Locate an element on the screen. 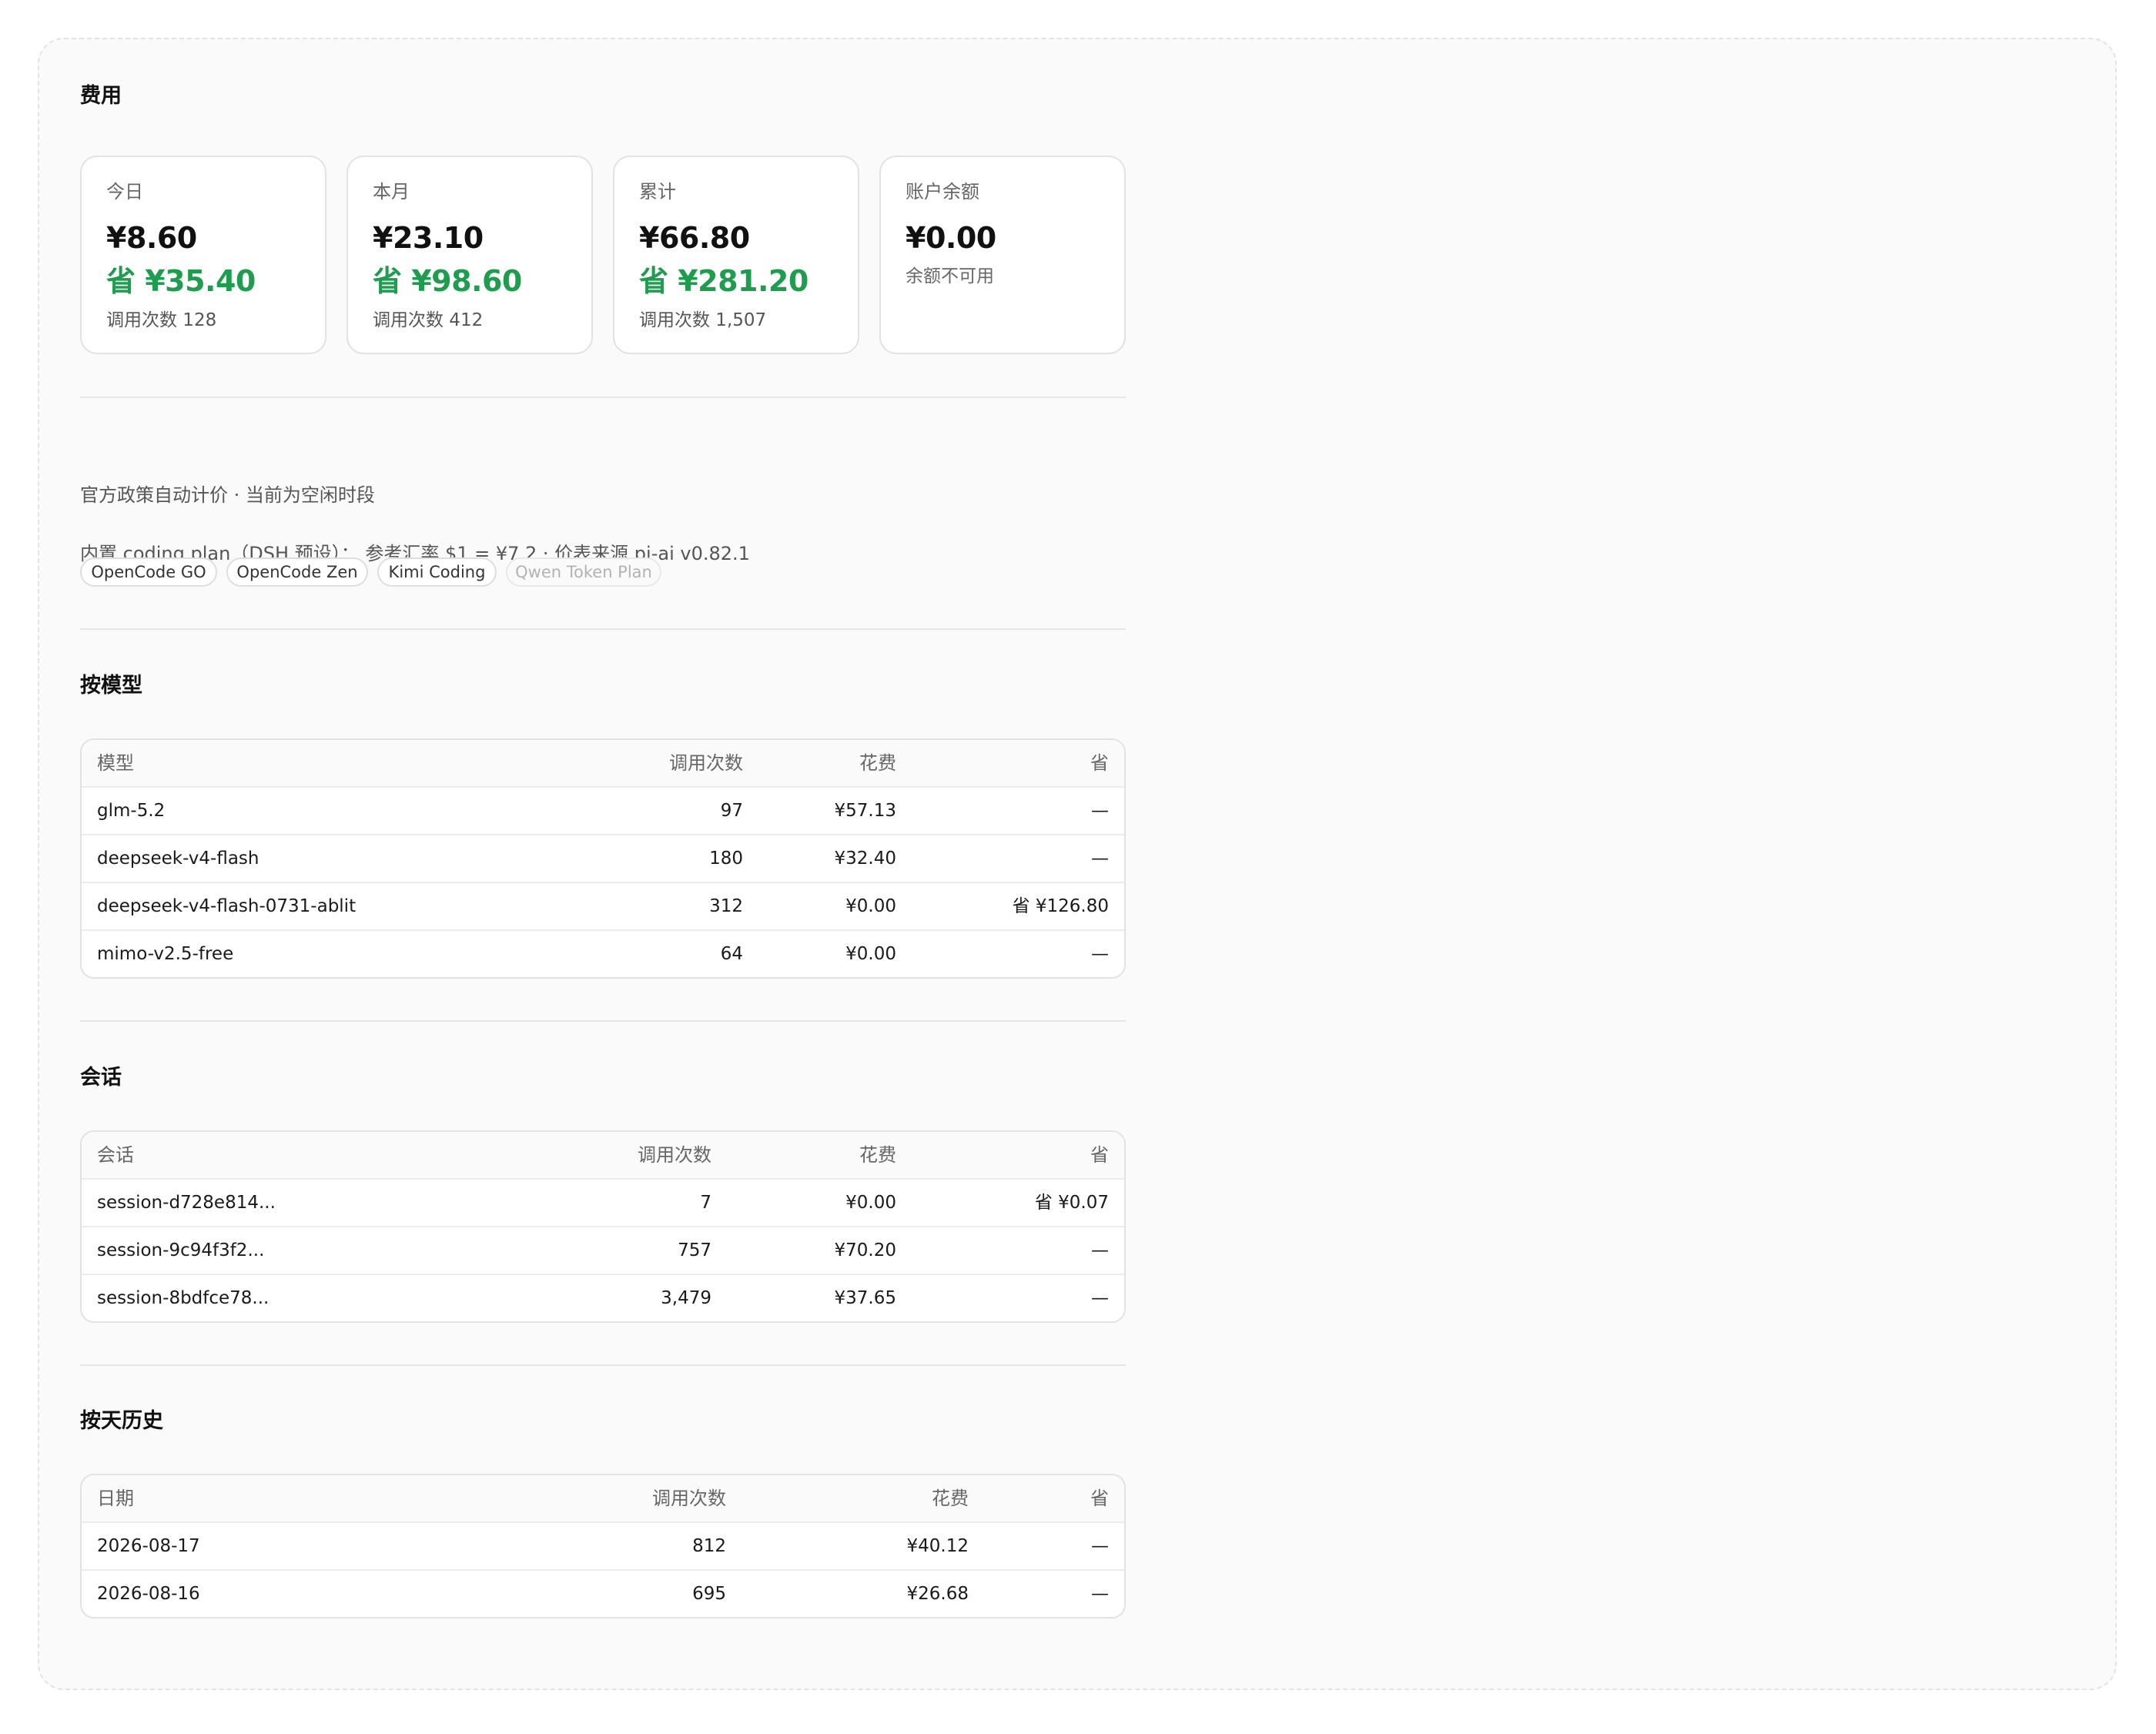 The image size is (2156, 1734). card-amount: ¥23.10 is located at coordinates (428, 238).